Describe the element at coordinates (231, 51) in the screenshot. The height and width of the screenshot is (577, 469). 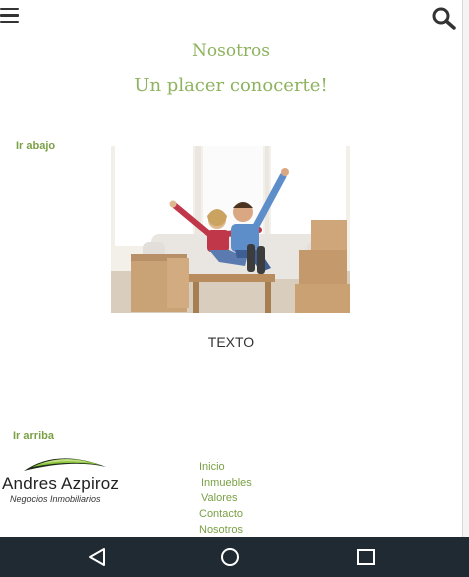
I see `page-title: Nosotros` at that location.